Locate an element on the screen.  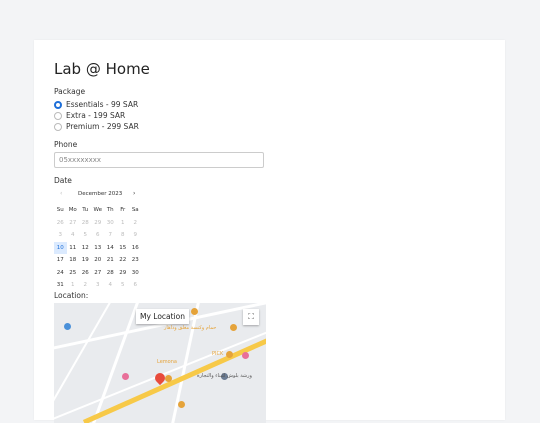
calendar-day: 13 is located at coordinates (98, 248).